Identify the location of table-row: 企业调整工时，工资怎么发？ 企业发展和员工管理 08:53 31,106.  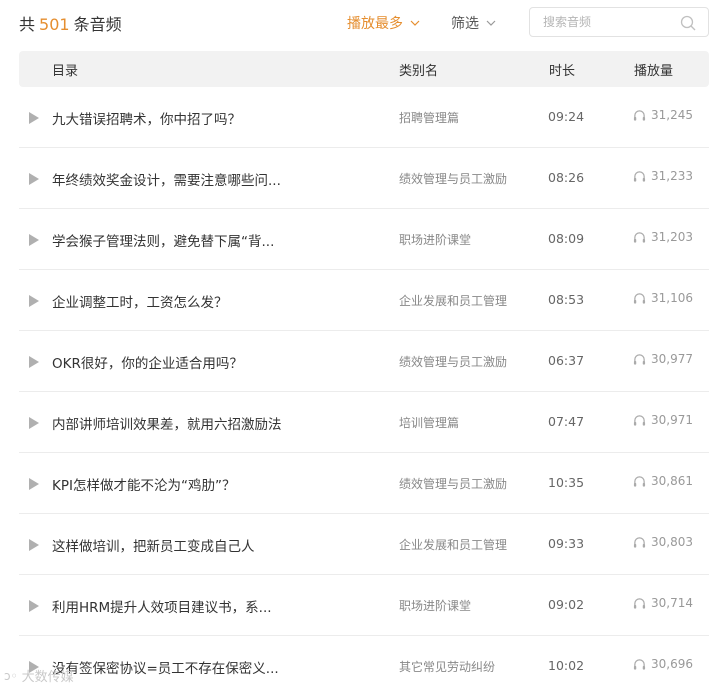
(364, 300).